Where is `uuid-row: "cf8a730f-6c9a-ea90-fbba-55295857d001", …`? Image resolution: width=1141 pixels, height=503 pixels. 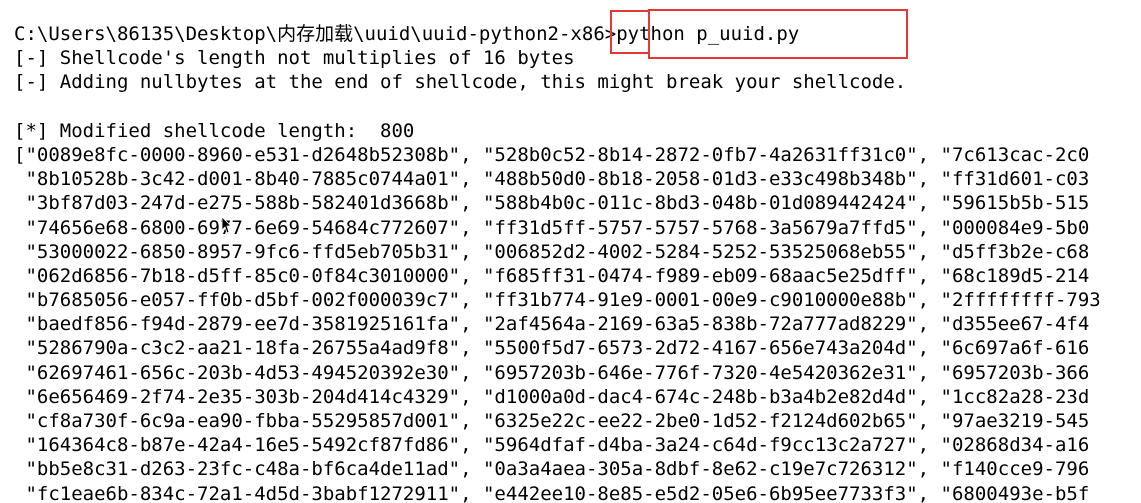
uuid-row: "cf8a730f-6c9a-ea90-fbba-55295857d001", … is located at coordinates (552, 421).